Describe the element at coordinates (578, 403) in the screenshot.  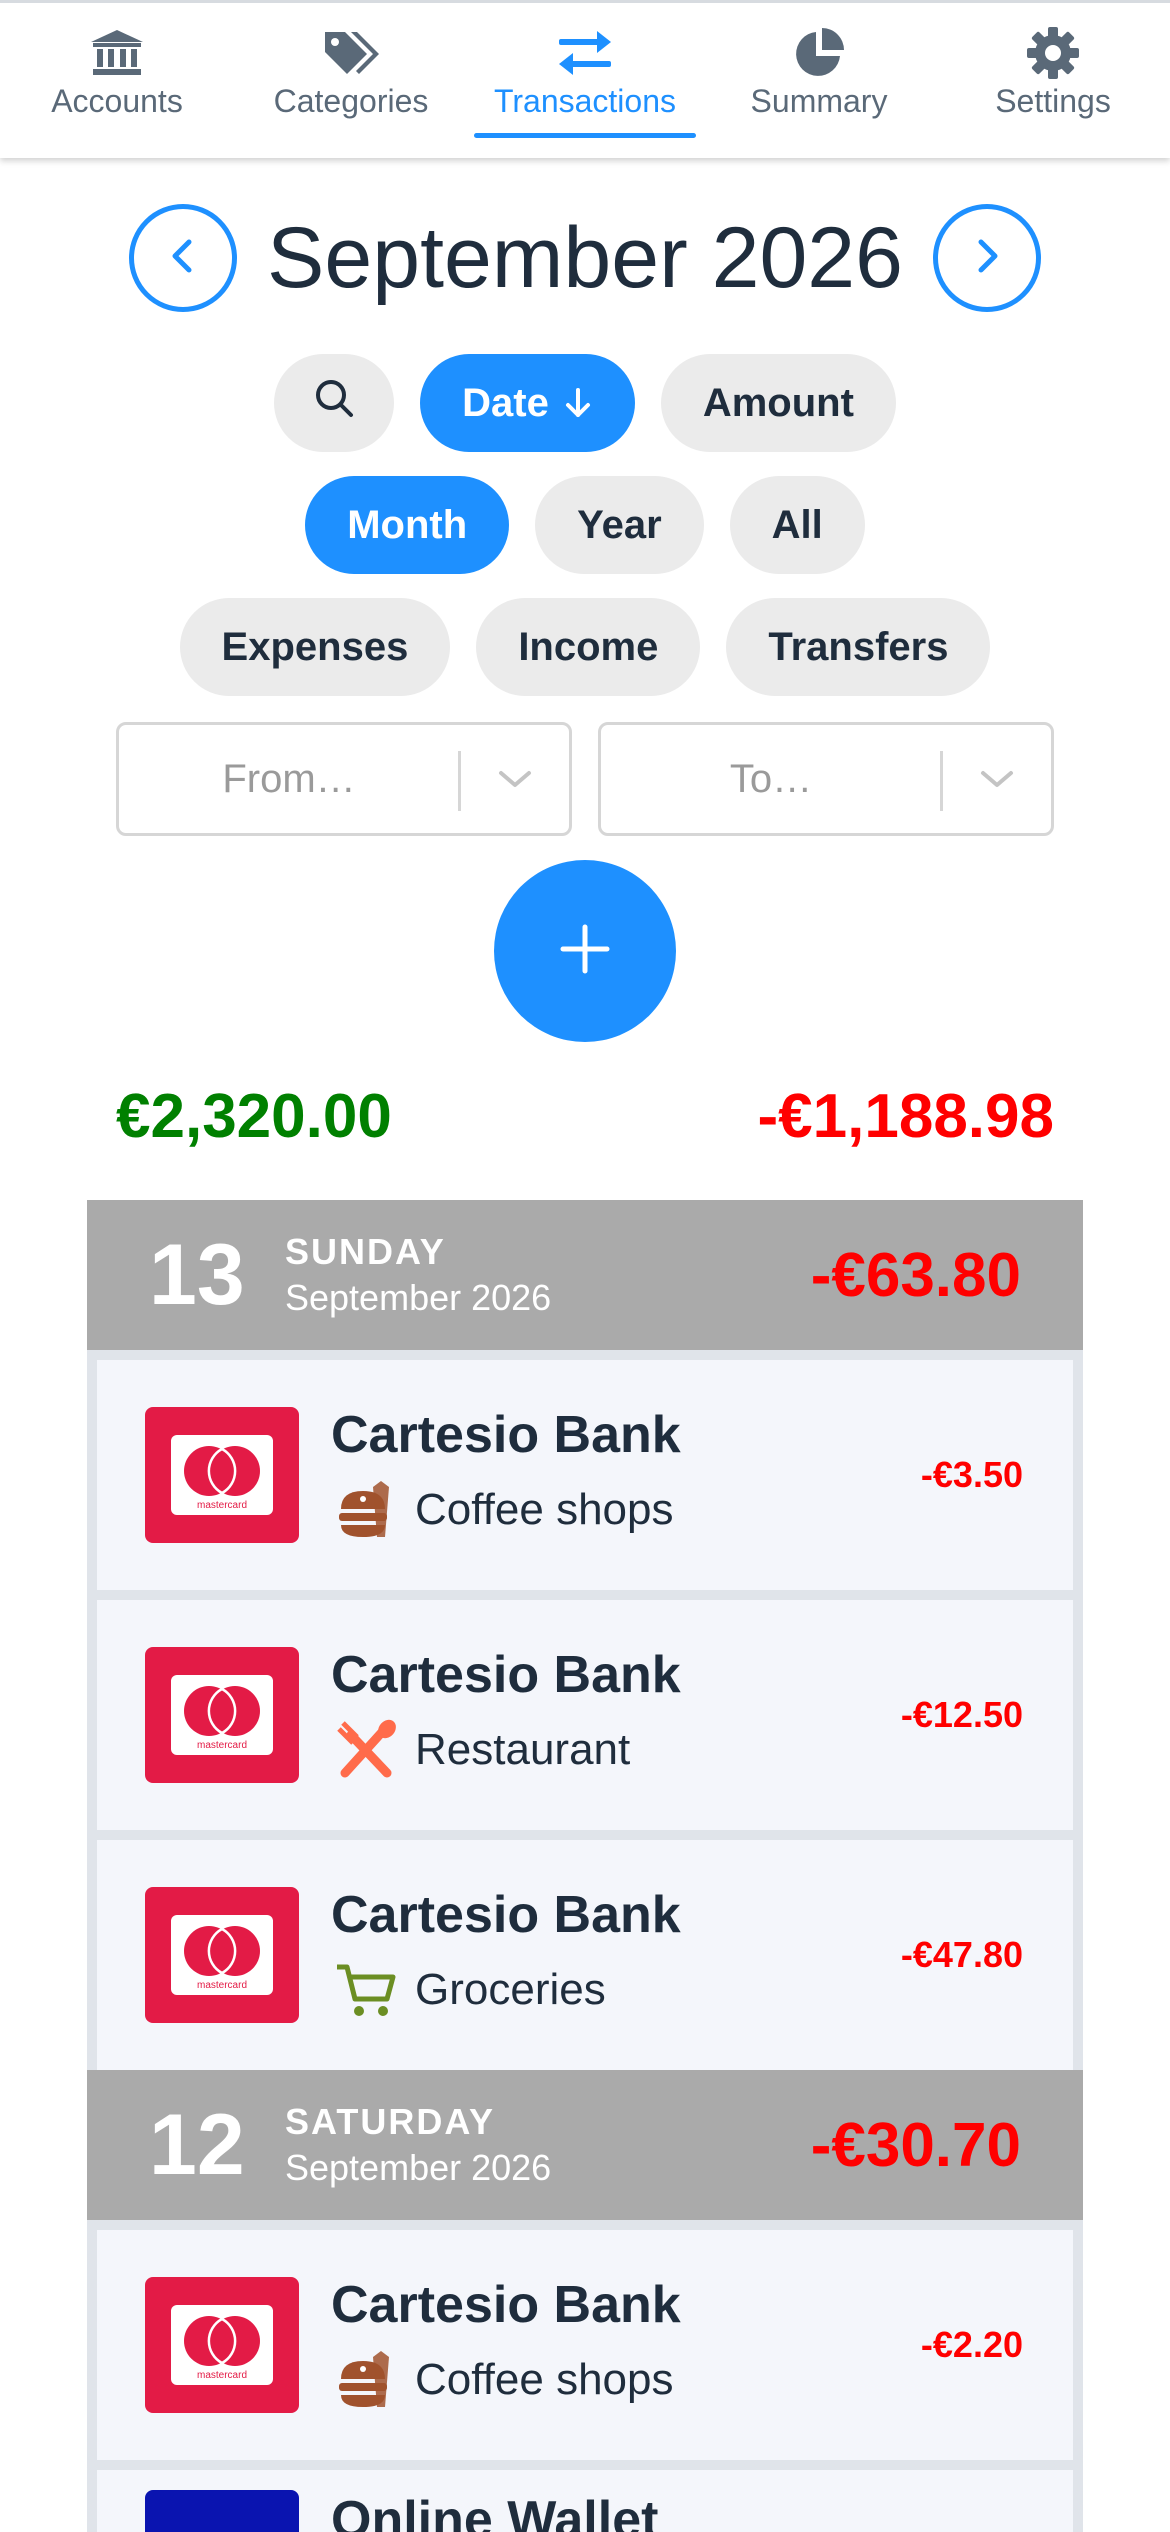
I see `arrow-down-icon` at that location.